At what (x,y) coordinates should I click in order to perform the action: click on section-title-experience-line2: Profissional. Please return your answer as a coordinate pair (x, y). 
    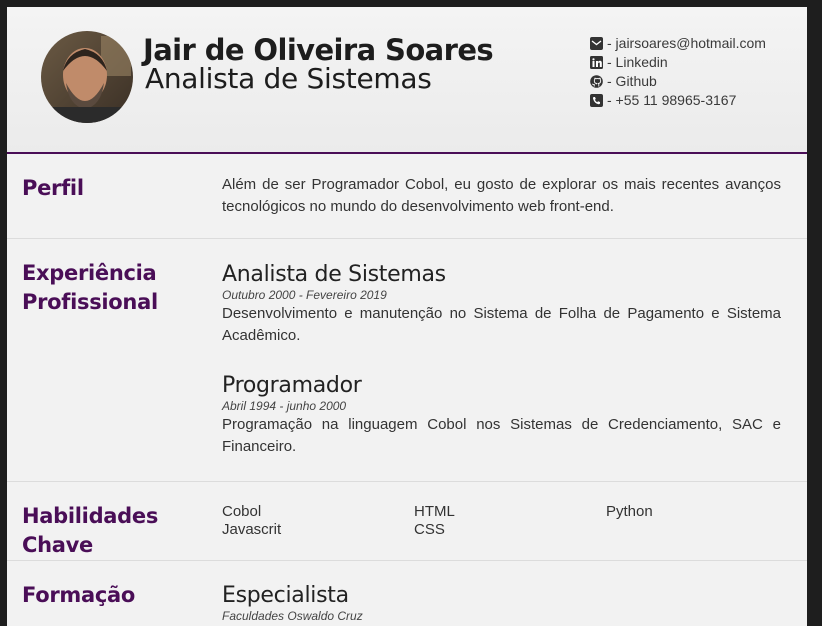
    Looking at the image, I should click on (90, 302).